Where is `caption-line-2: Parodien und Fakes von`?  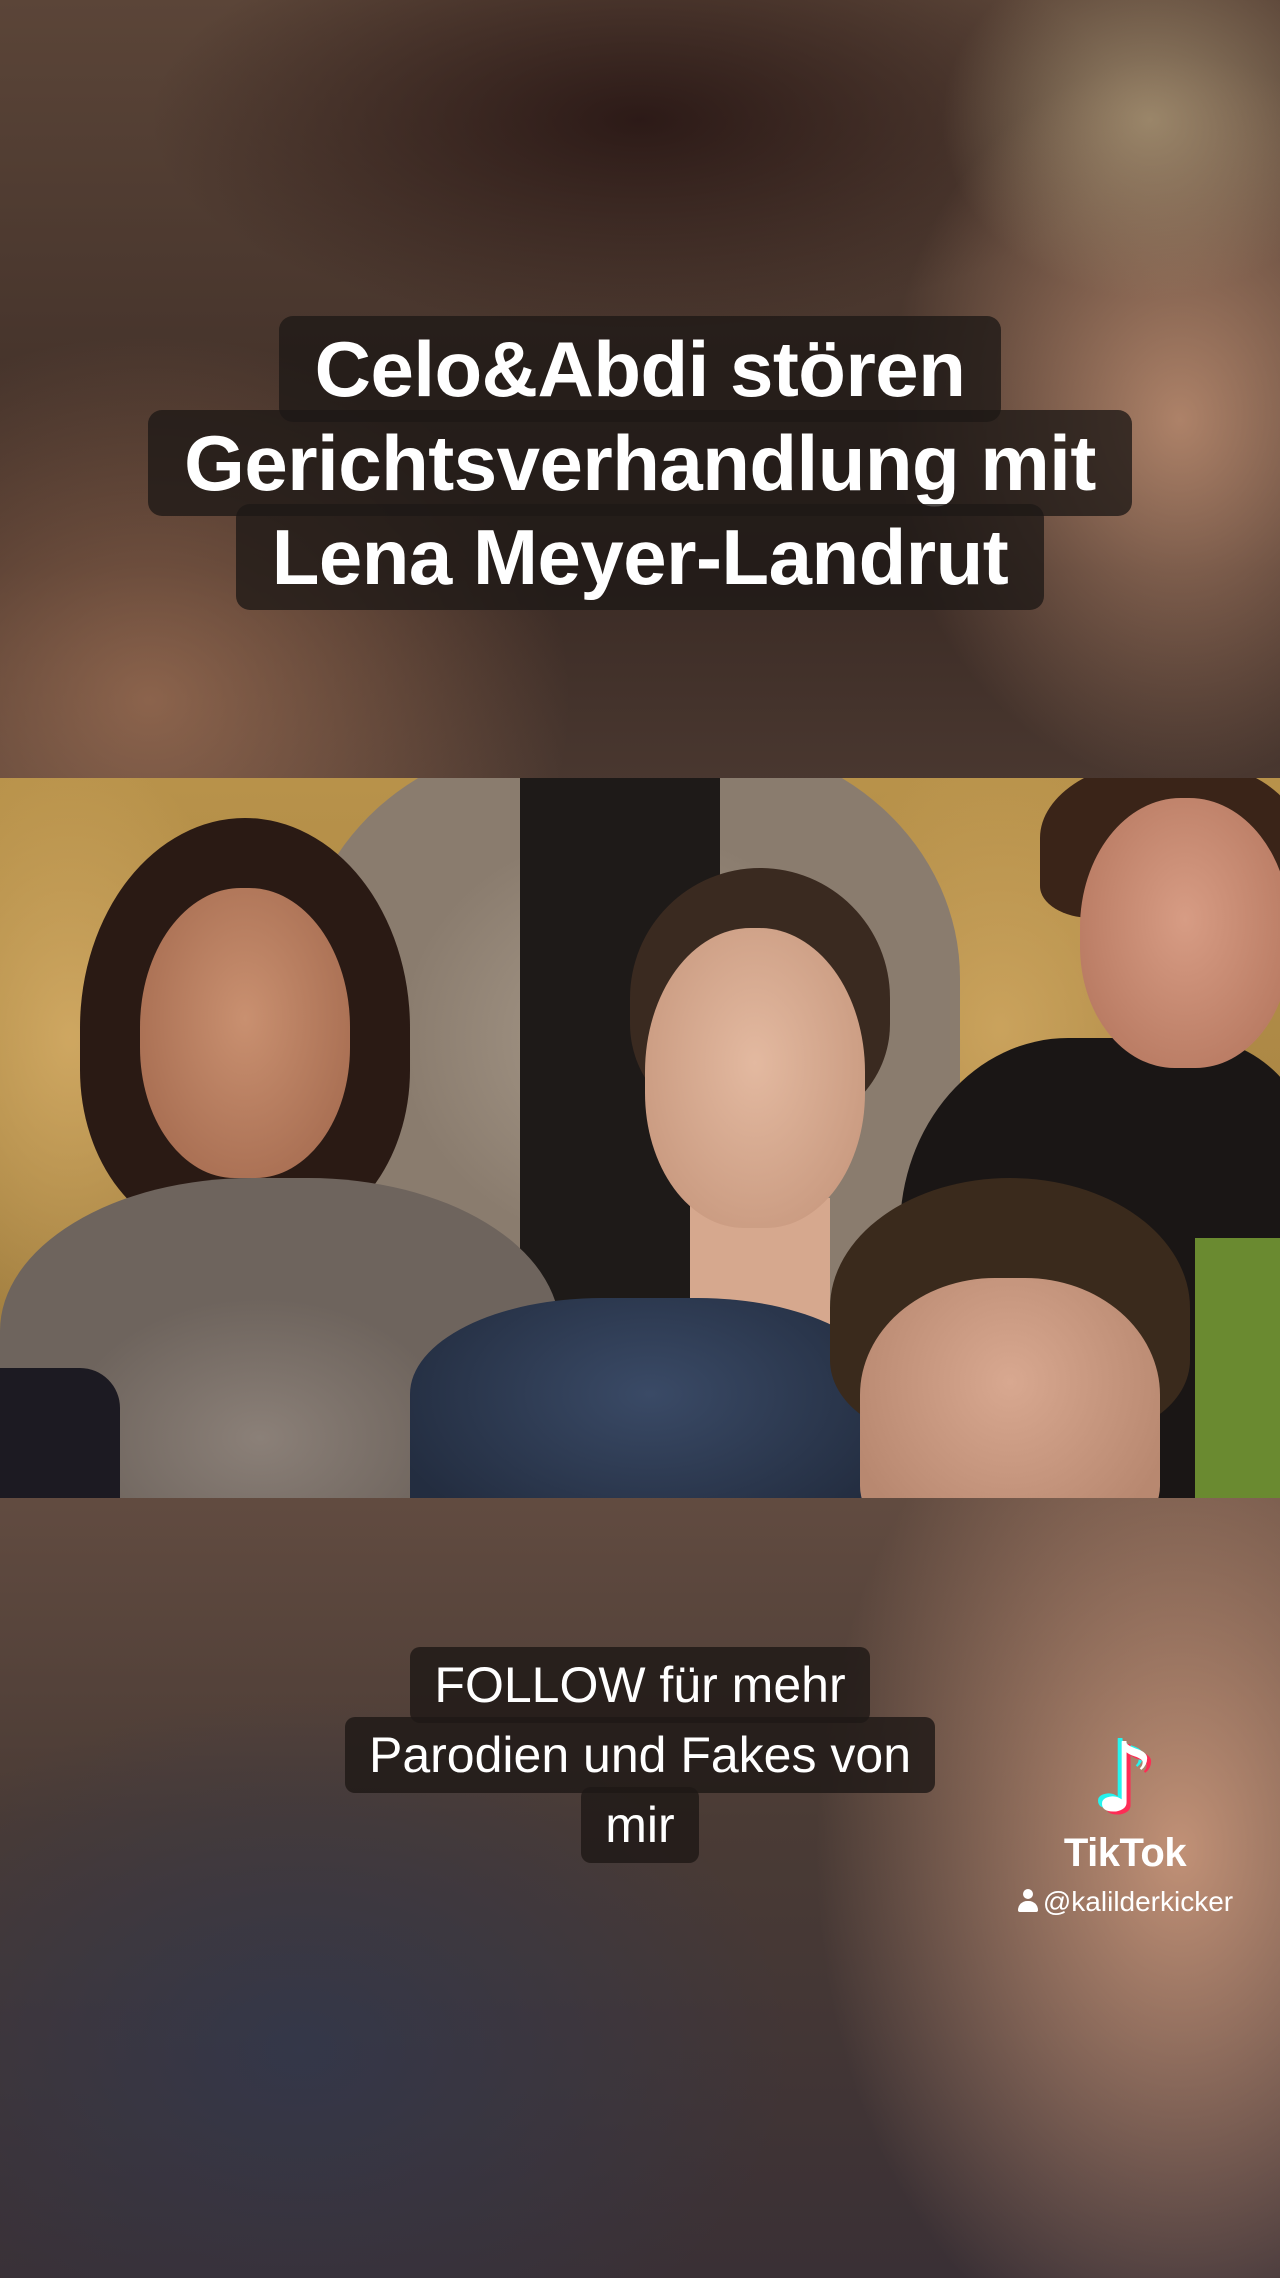 caption-line-2: Parodien und Fakes von is located at coordinates (640, 1755).